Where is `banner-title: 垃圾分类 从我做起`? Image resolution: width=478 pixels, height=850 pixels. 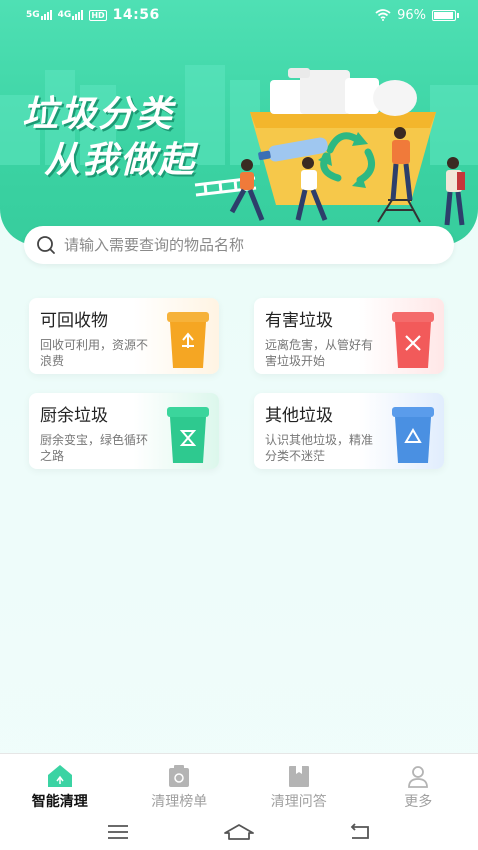
banner-title: 垃圾分类 从我做起 is located at coordinates (109, 138).